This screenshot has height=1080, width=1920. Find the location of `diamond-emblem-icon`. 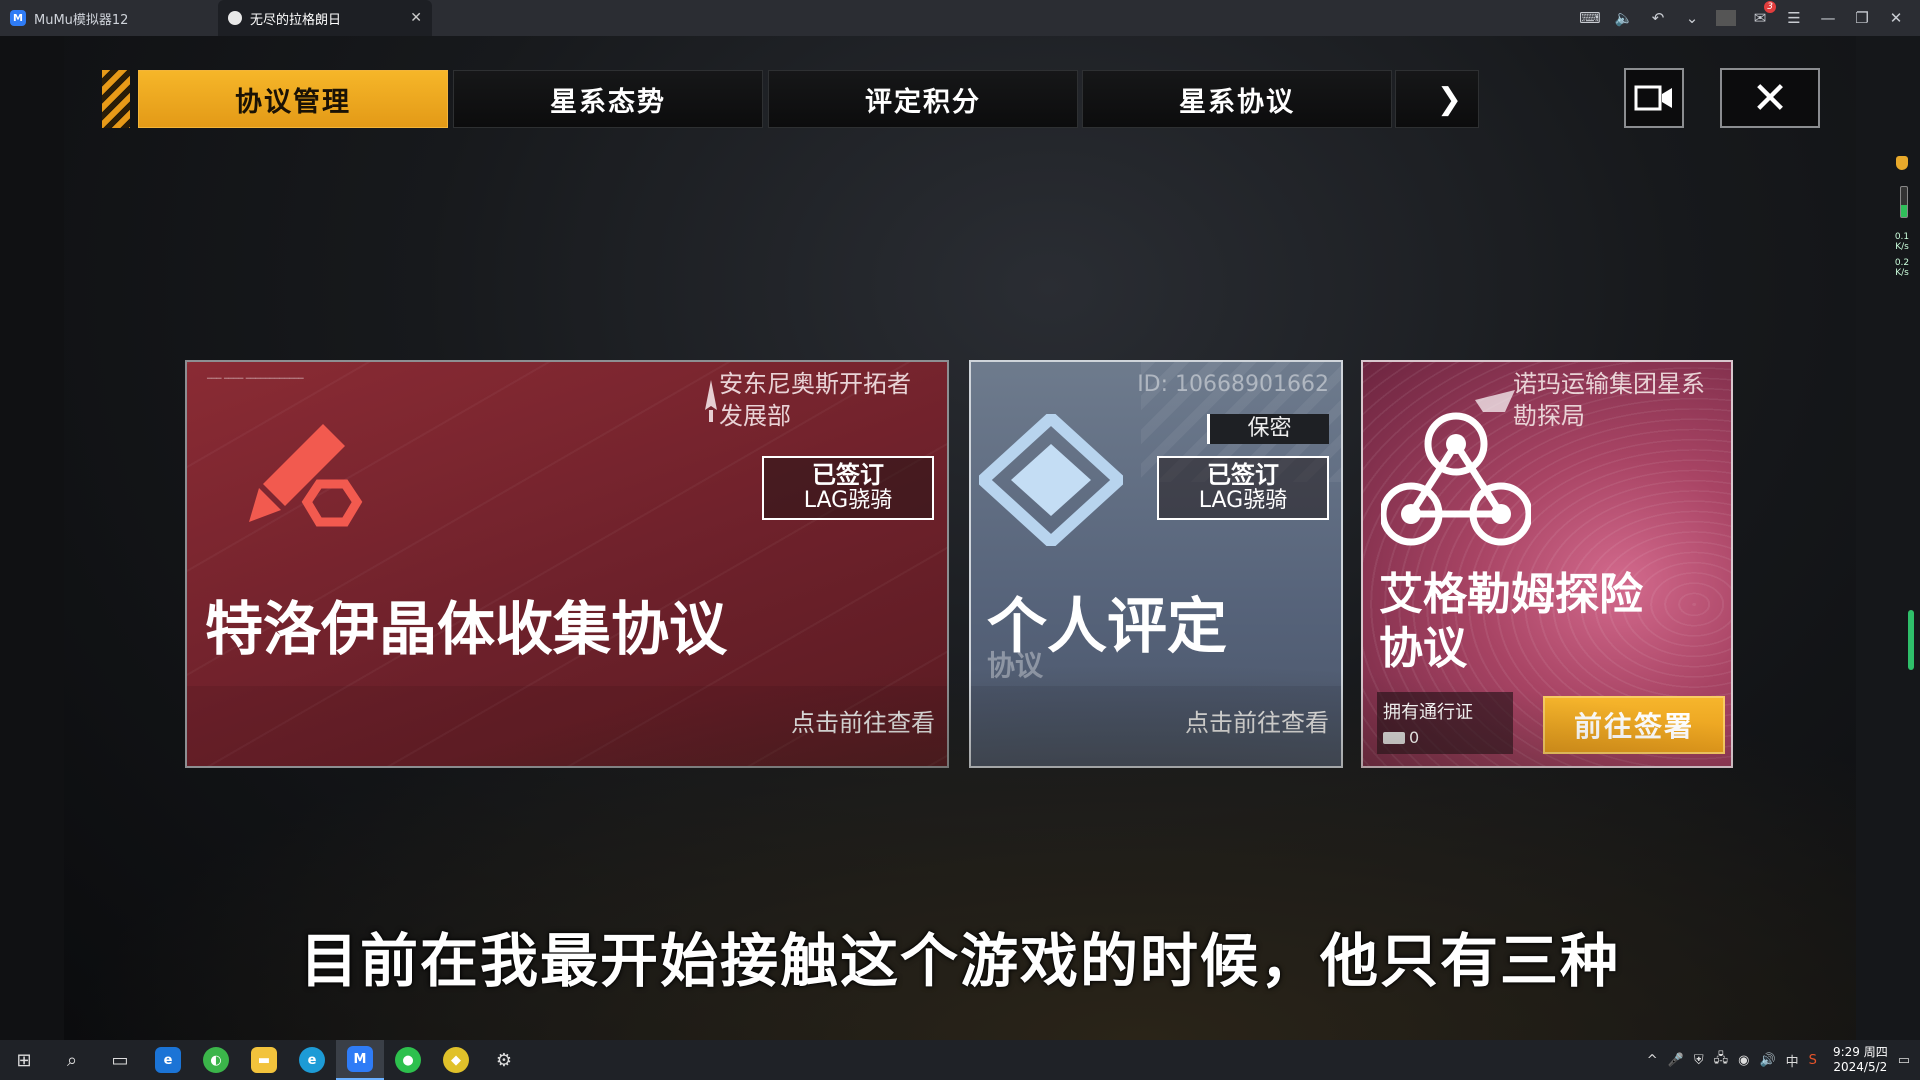

diamond-emblem-icon is located at coordinates (1051, 480).